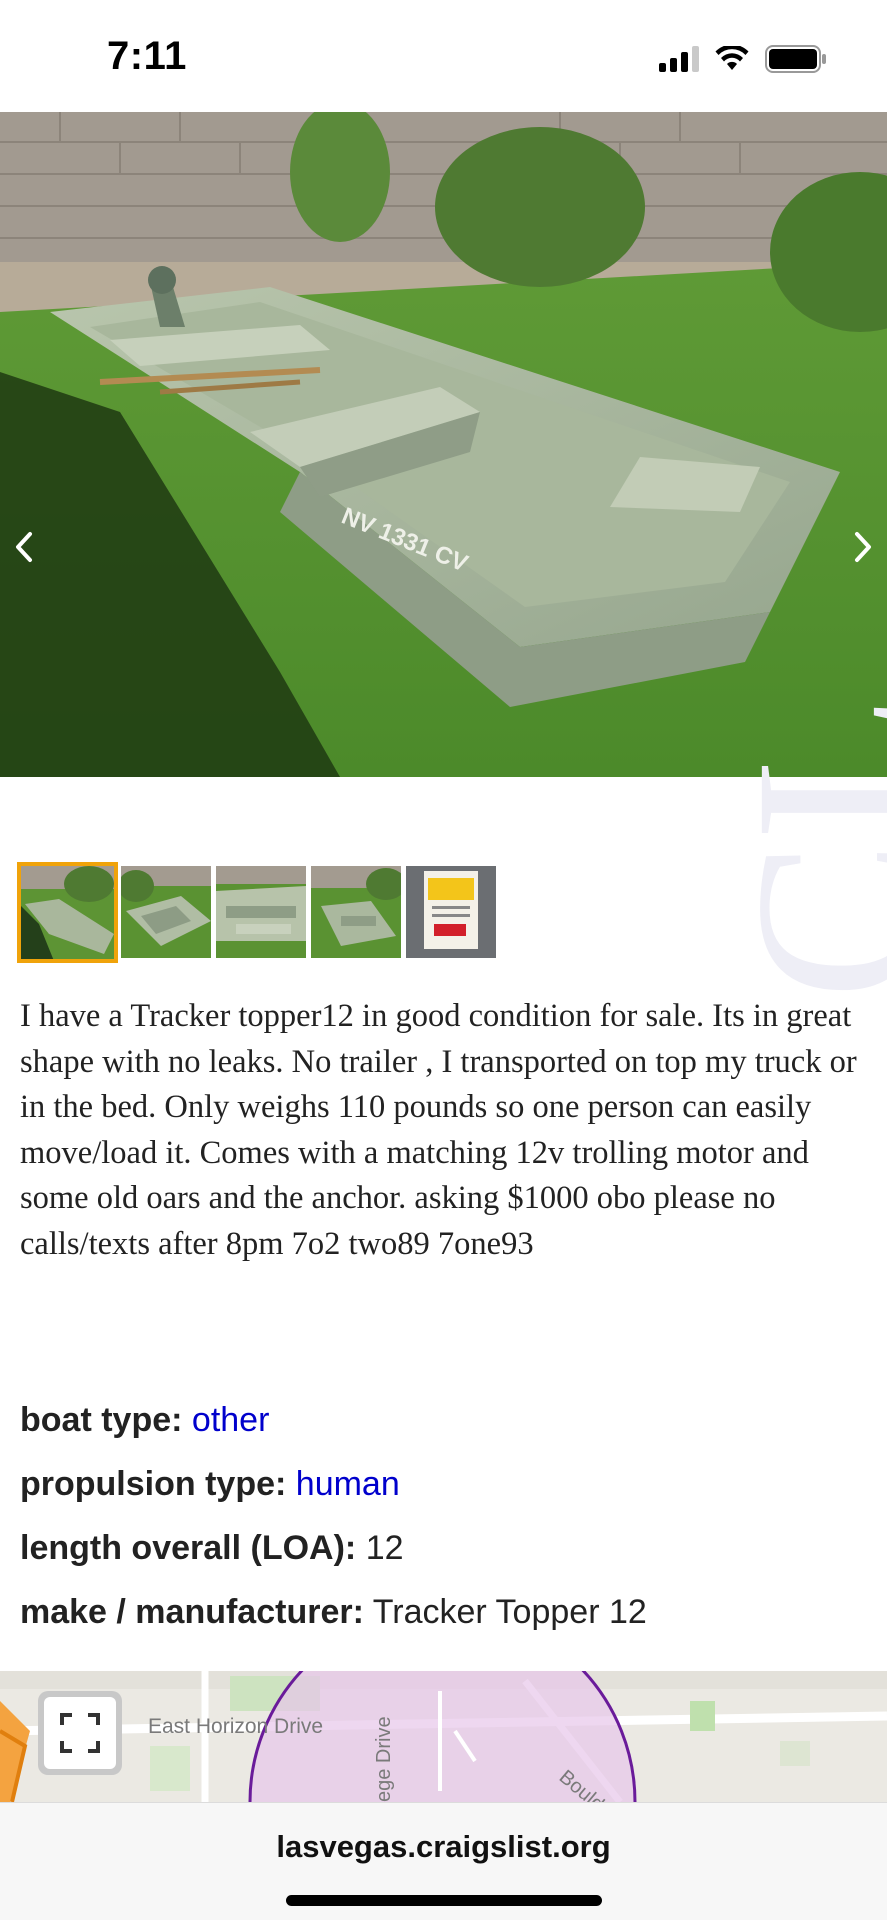 The height and width of the screenshot is (1920, 887). I want to click on wifi-icon, so click(732, 58).